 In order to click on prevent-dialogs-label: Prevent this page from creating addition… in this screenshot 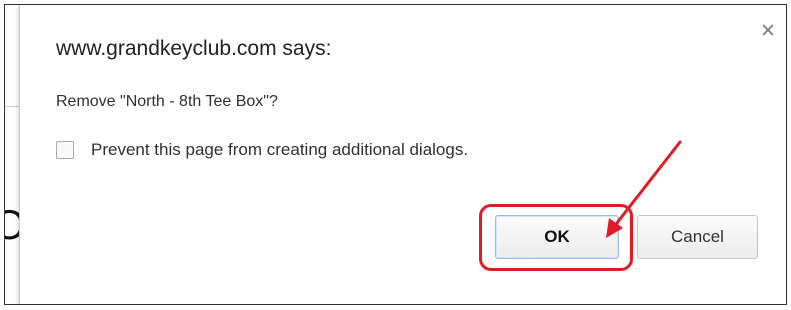, I will do `click(280, 149)`.